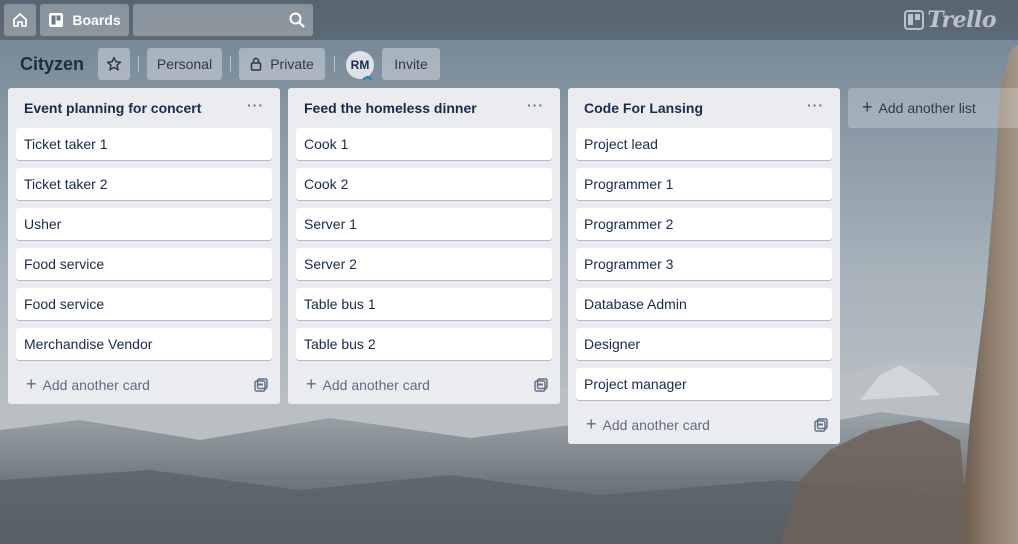 The height and width of the screenshot is (544, 1018). I want to click on card: Cook 2, so click(424, 184).